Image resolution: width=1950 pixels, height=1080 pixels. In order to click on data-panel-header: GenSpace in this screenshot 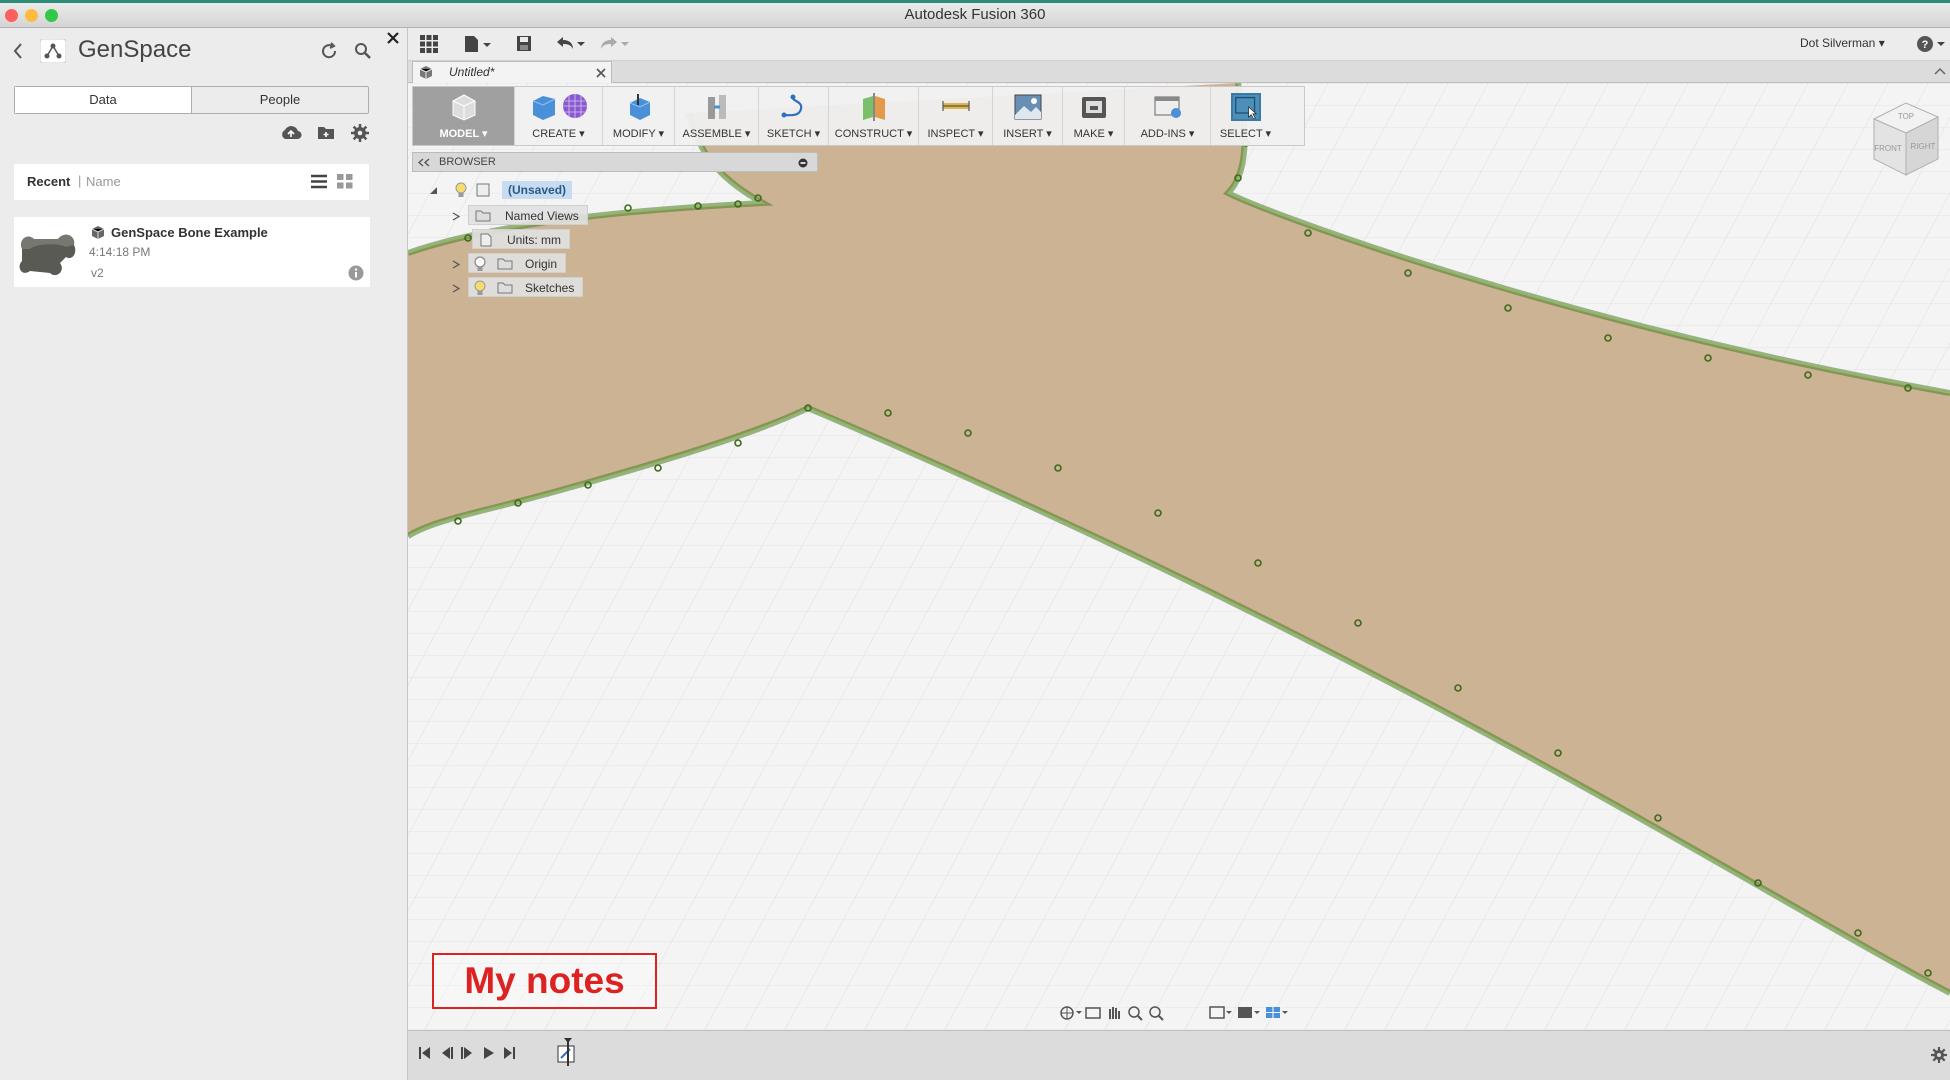, I will do `click(204, 51)`.